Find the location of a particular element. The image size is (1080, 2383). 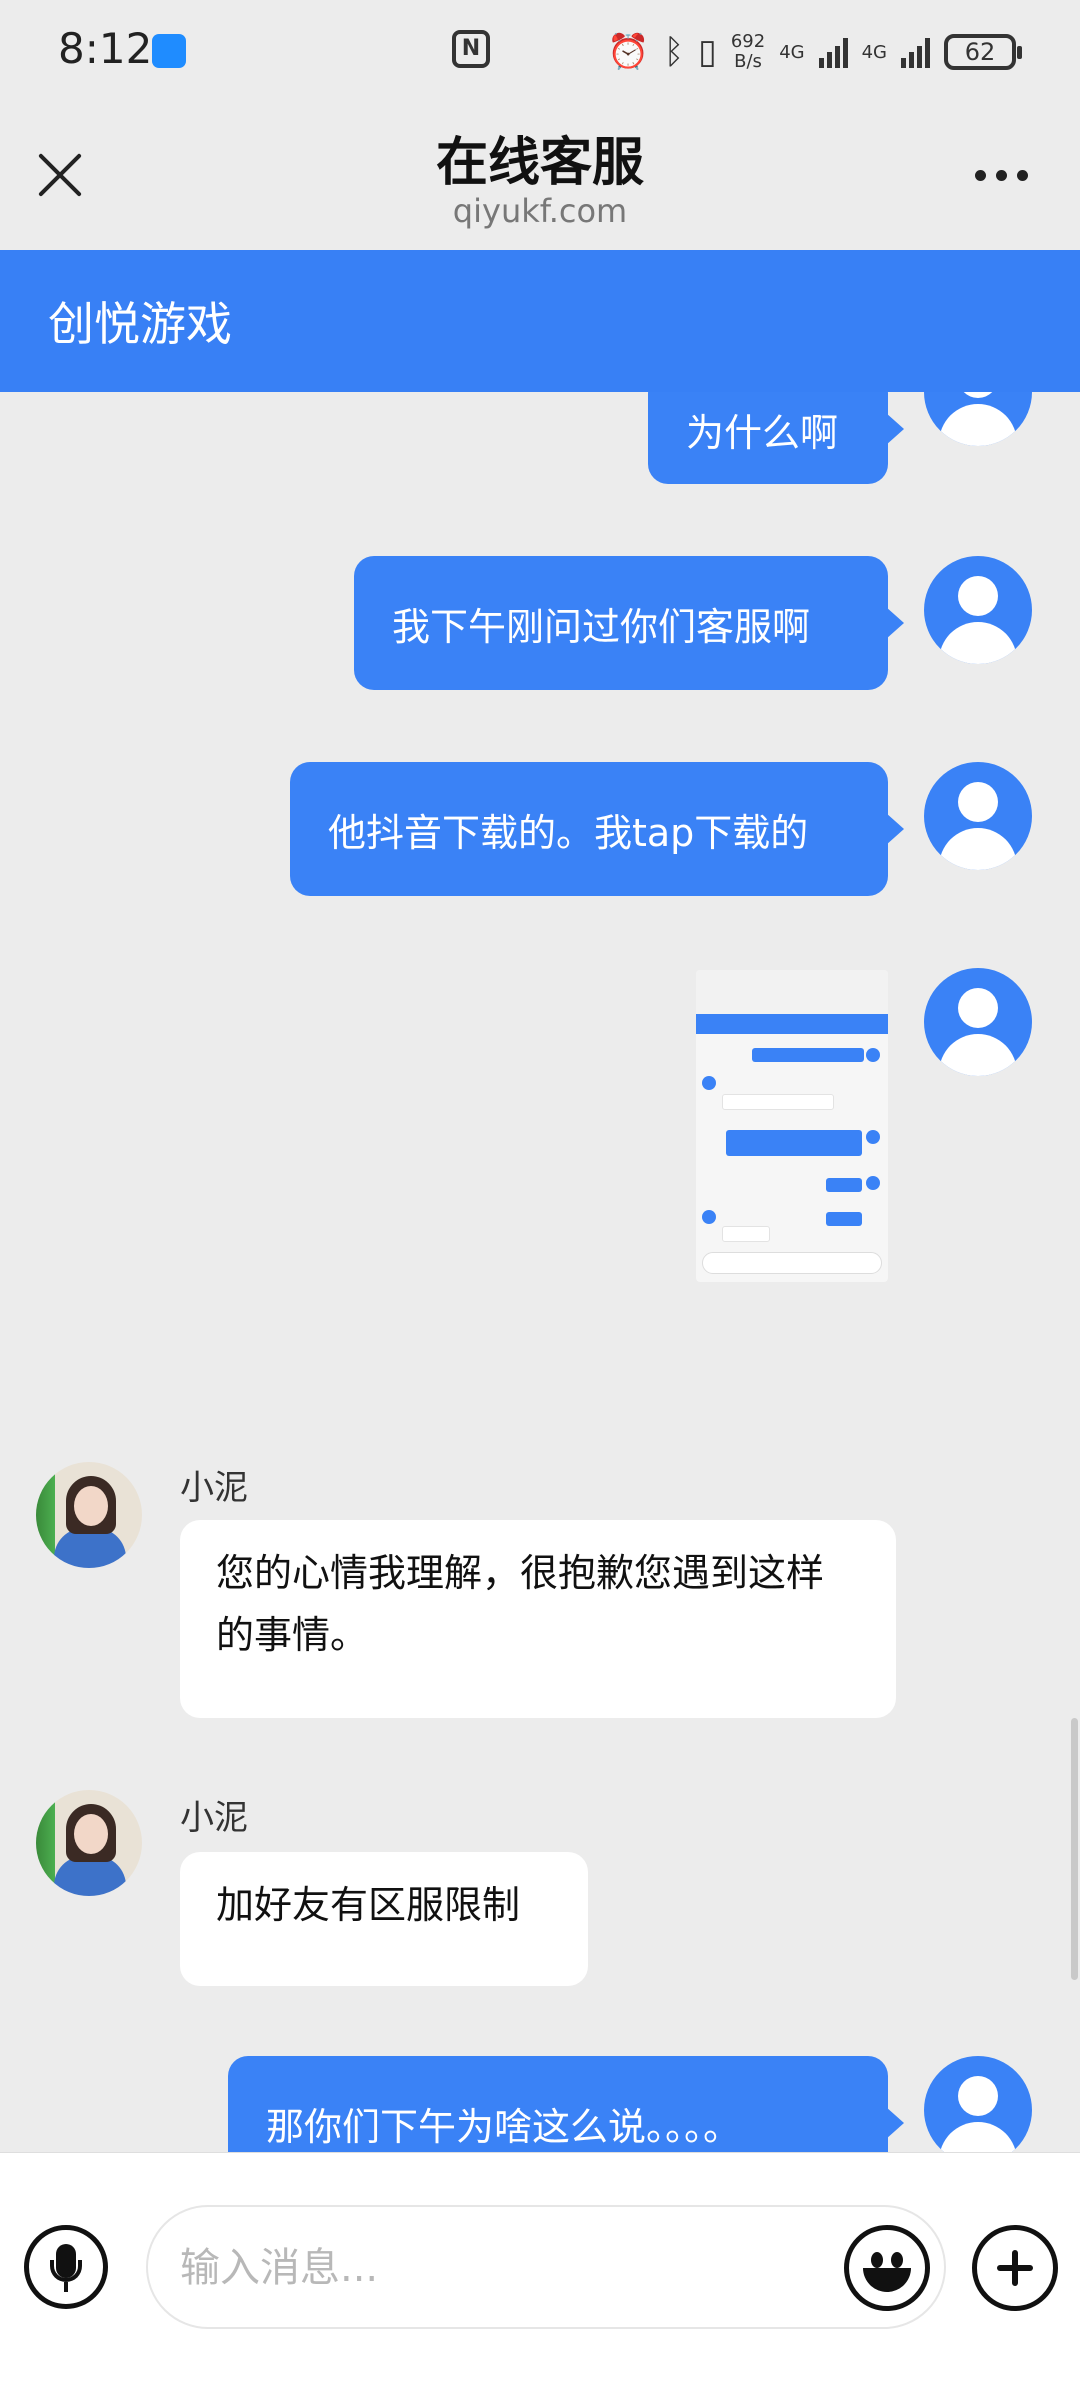

user-message-bubble: 我下午刚问过你们客服啊 is located at coordinates (629, 623).